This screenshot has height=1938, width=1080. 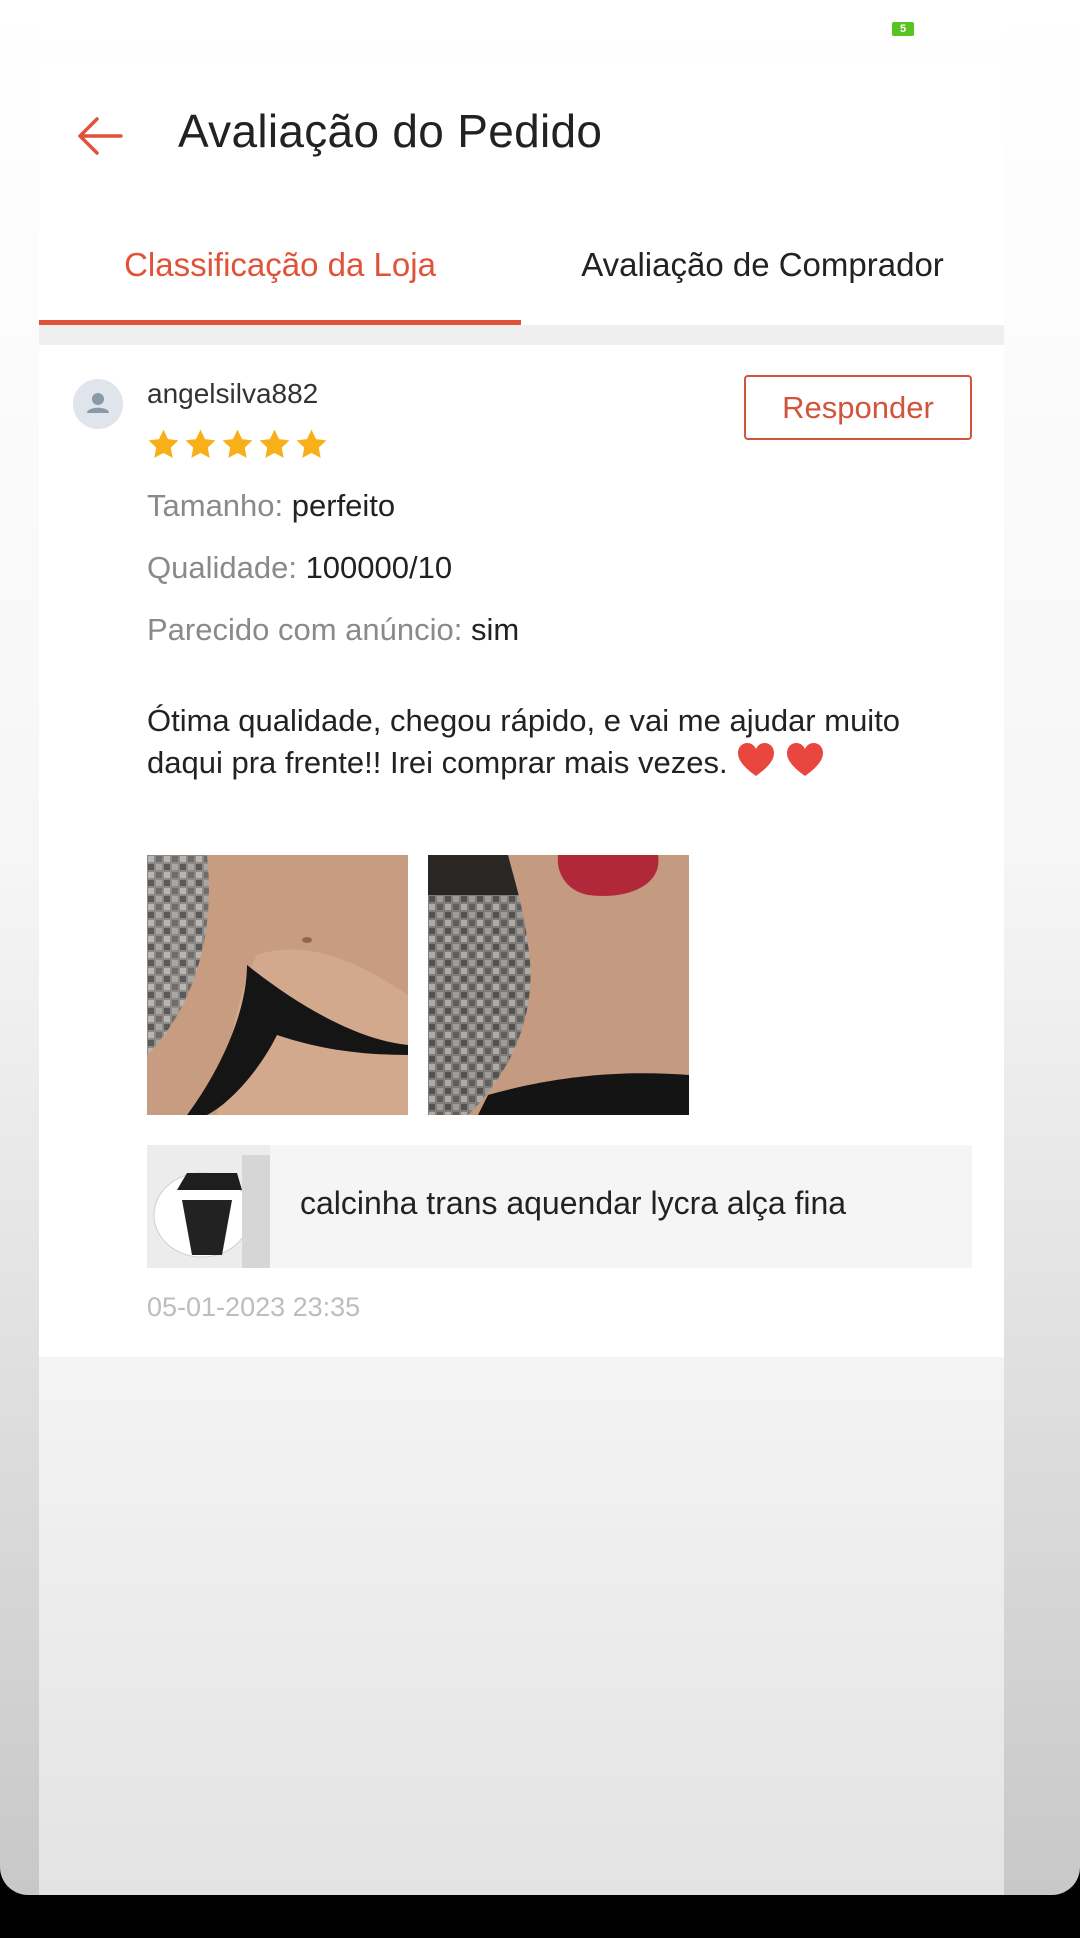 I want to click on attribute-value: sim, so click(x=495, y=629).